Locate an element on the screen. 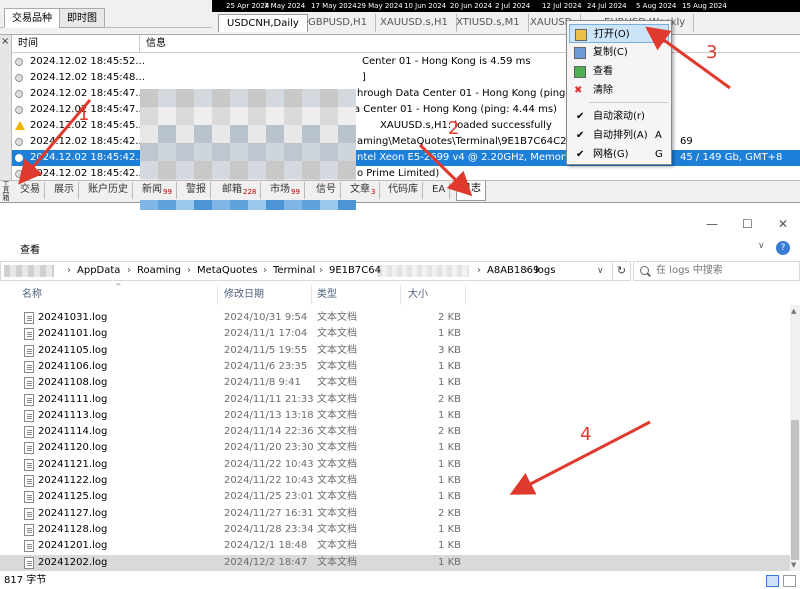 The height and width of the screenshot is (589, 800). help-icon: ? is located at coordinates (783, 248).